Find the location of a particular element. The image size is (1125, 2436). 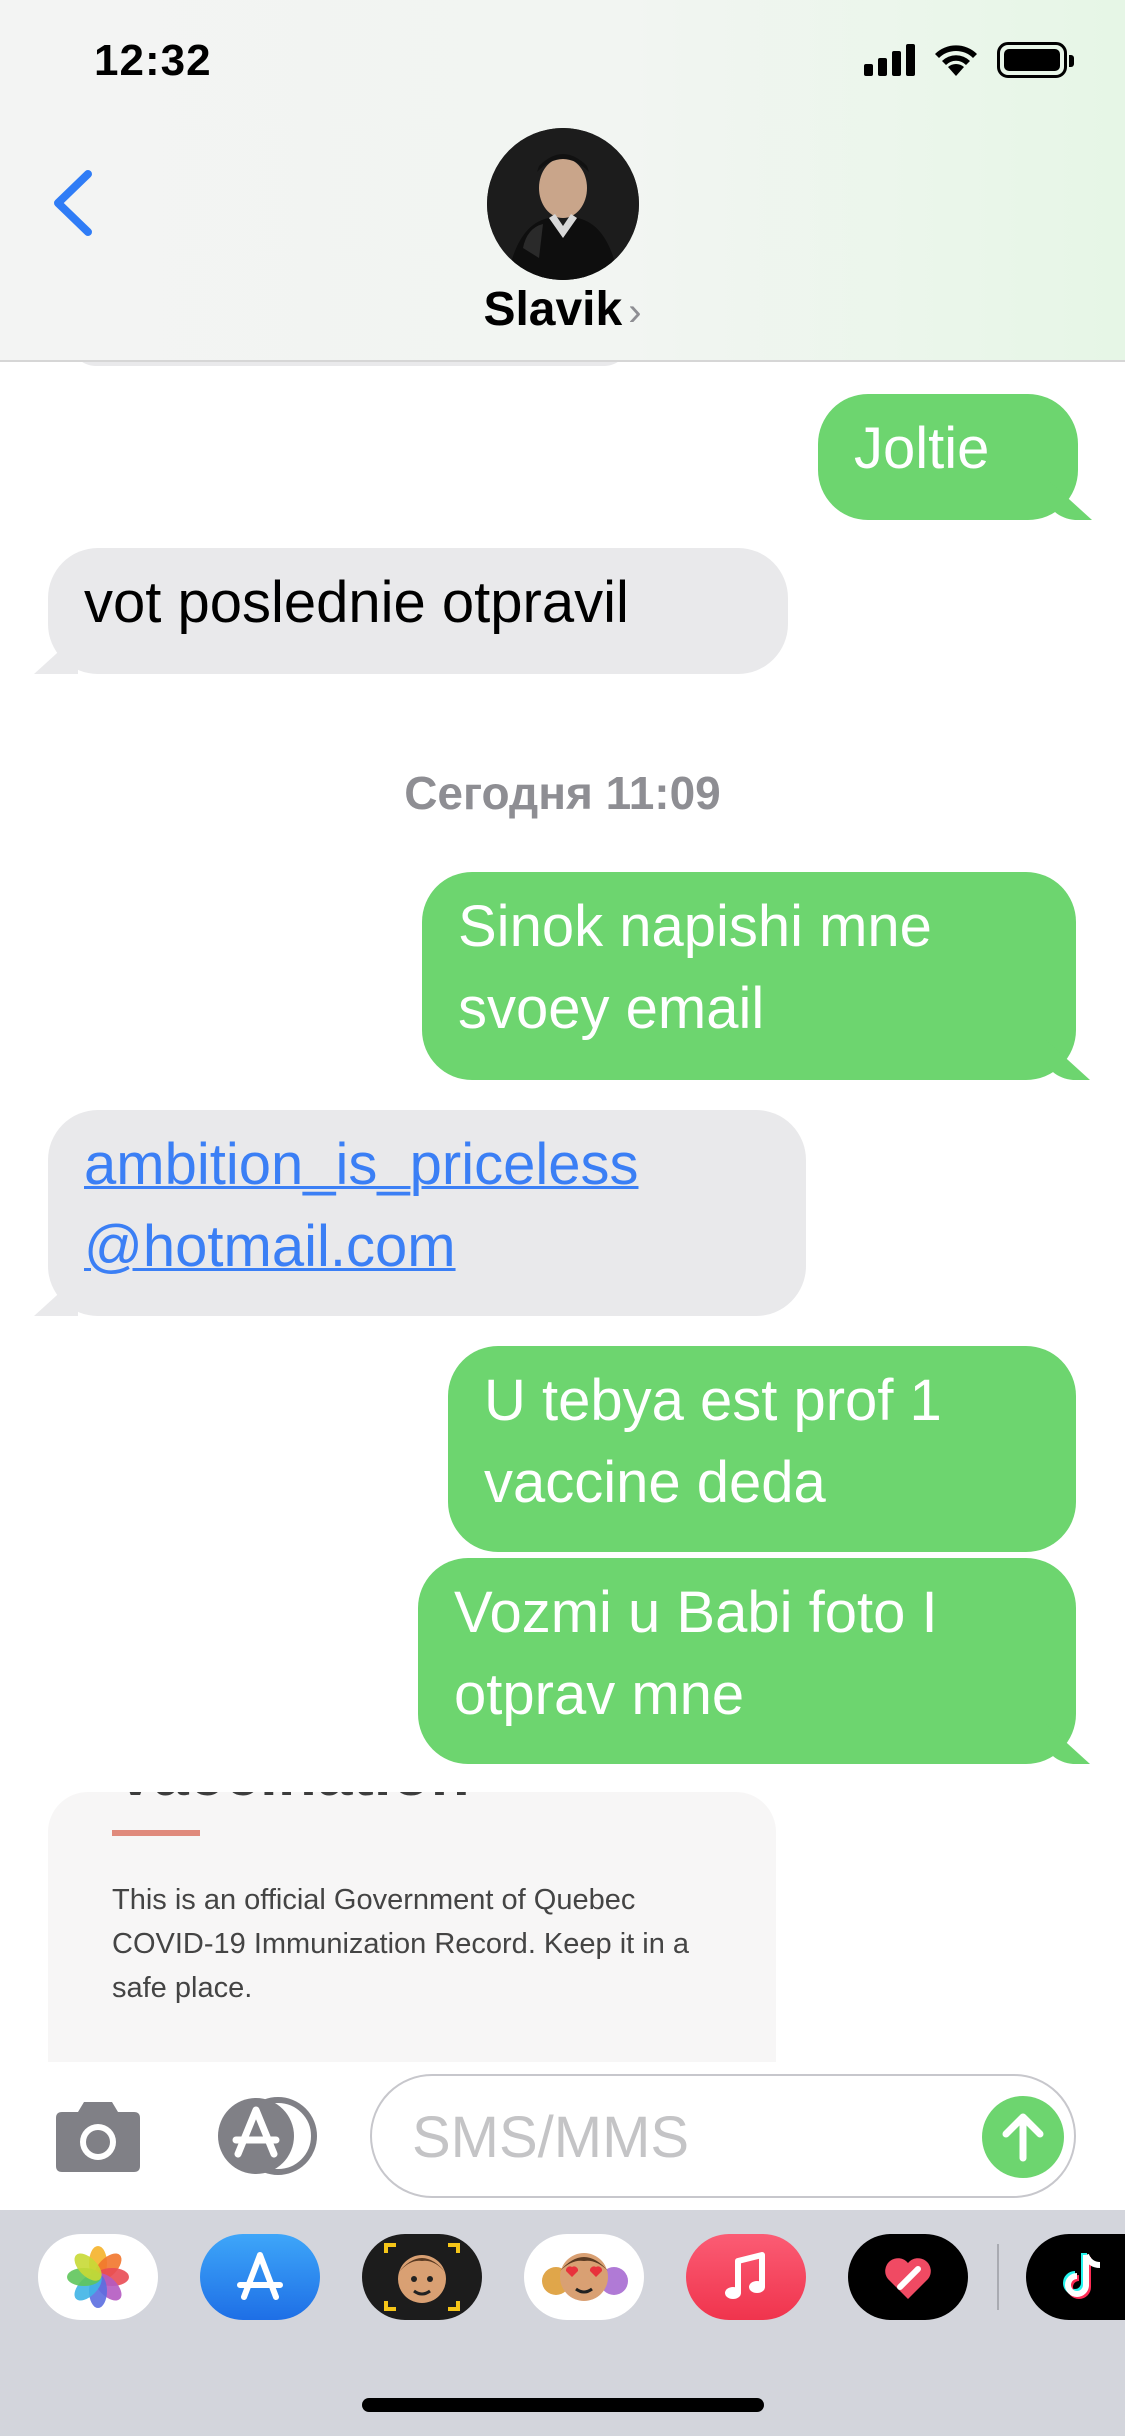

outgoing-message: U tebya est prof 1 vaccine deda is located at coordinates (762, 1449).